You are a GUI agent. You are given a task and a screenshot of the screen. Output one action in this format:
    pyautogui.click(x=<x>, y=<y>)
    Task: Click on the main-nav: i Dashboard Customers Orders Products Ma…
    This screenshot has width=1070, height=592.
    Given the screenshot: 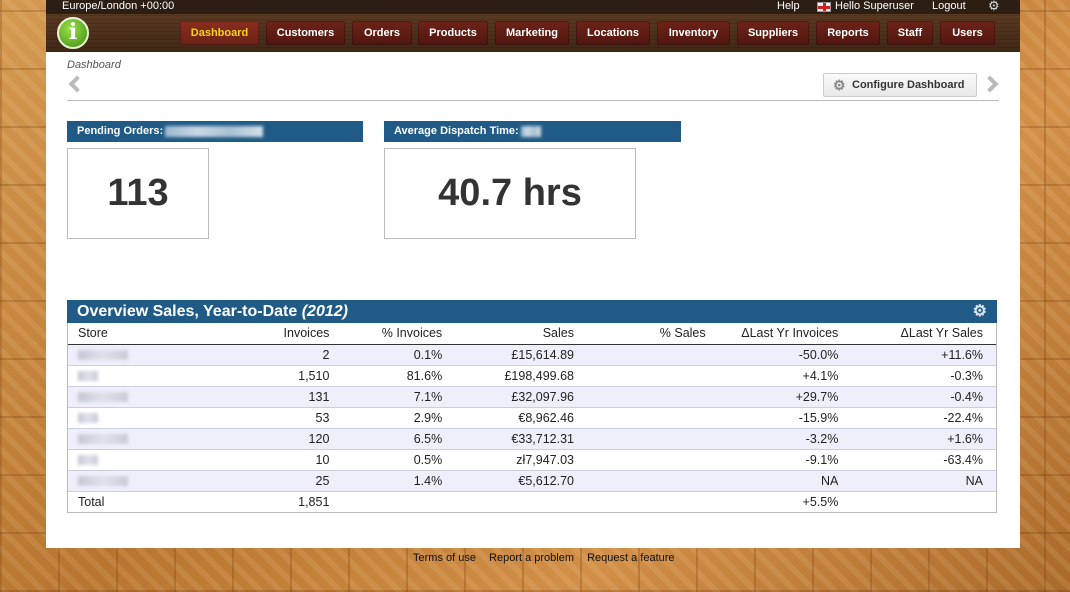 What is the action you would take?
    pyautogui.click(x=533, y=33)
    